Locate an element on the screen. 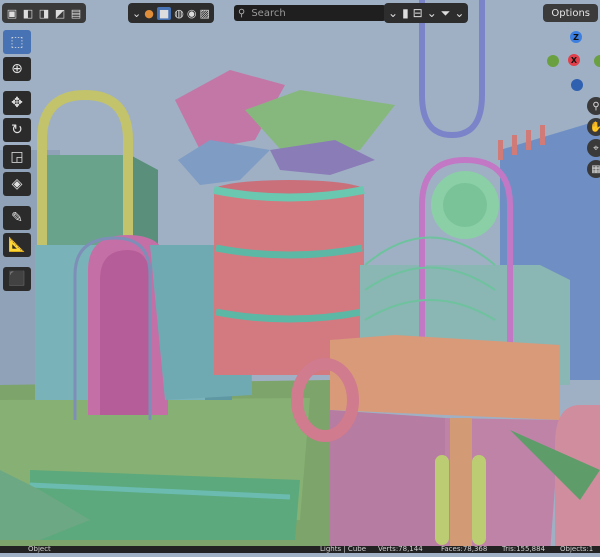 The height and width of the screenshot is (557, 600). select-extend-icon: ◧ is located at coordinates (28, 13).